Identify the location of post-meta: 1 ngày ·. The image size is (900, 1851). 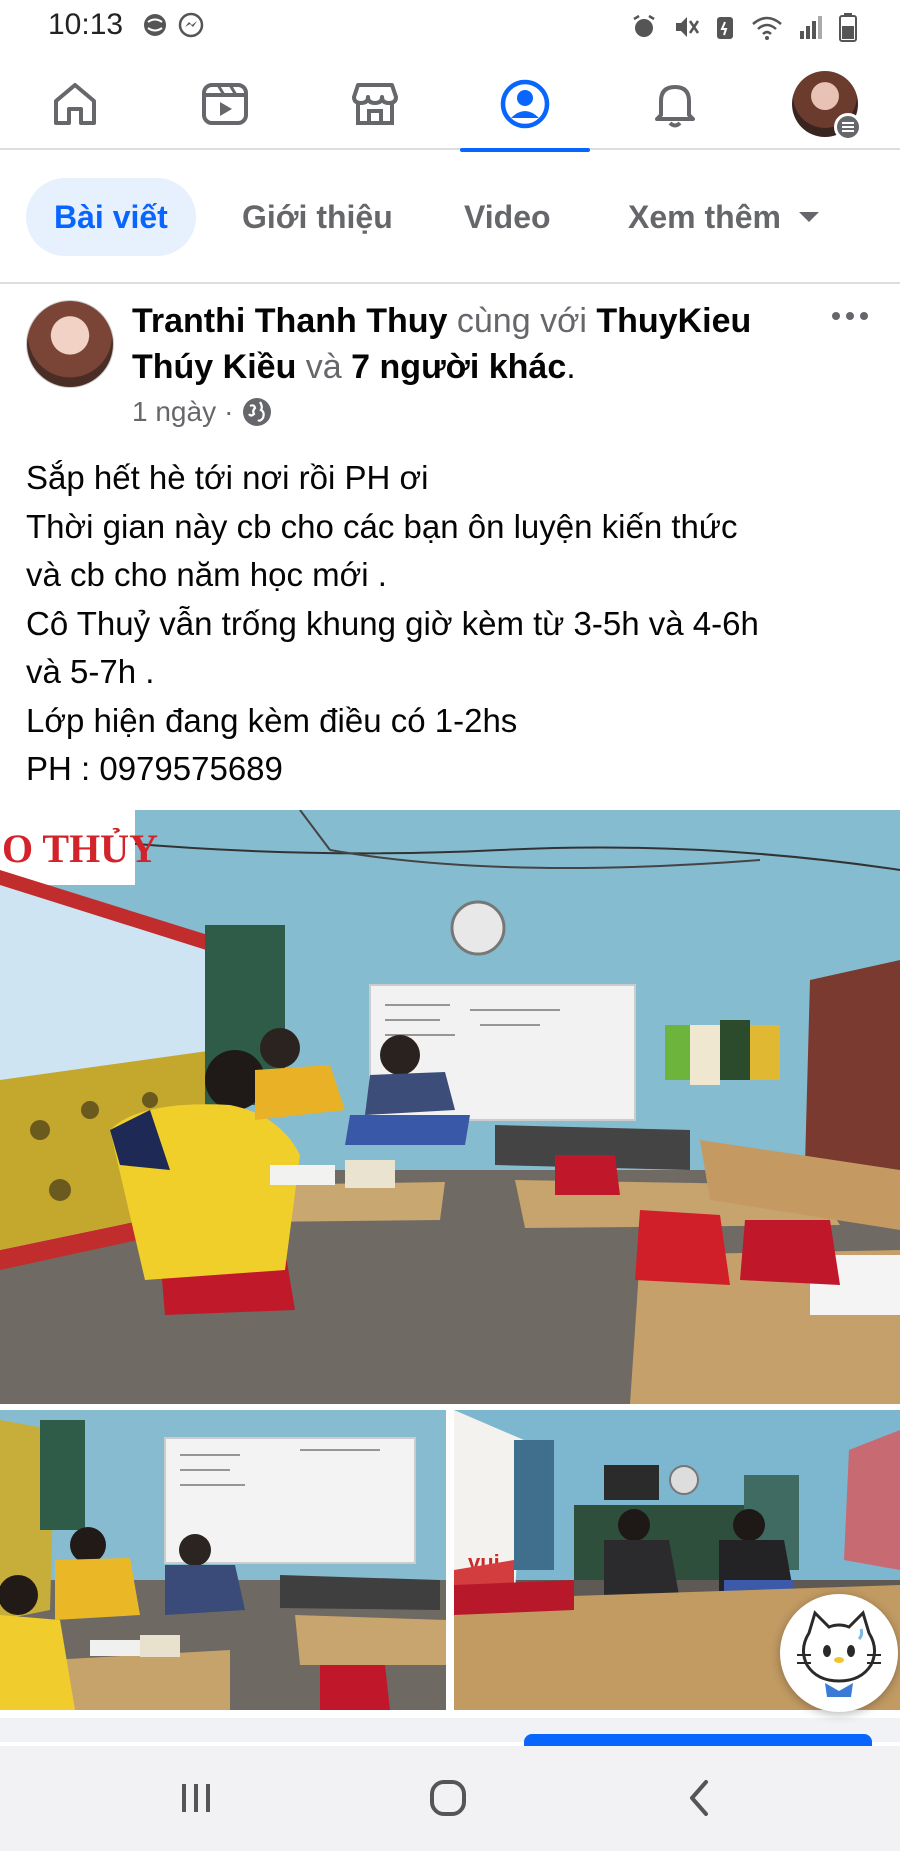
(202, 412).